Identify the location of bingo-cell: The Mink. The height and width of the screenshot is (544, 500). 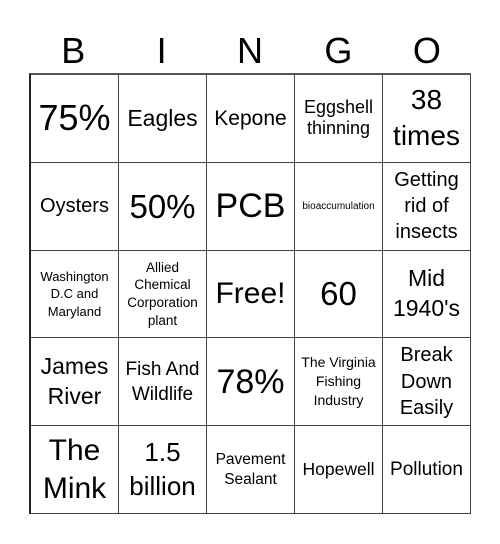
(75, 470).